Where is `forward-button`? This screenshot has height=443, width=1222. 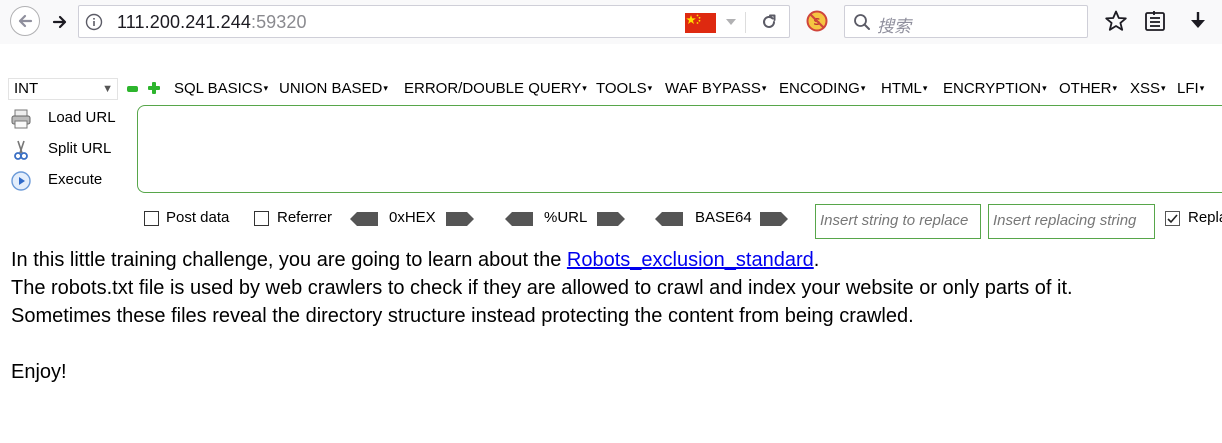 forward-button is located at coordinates (60, 22).